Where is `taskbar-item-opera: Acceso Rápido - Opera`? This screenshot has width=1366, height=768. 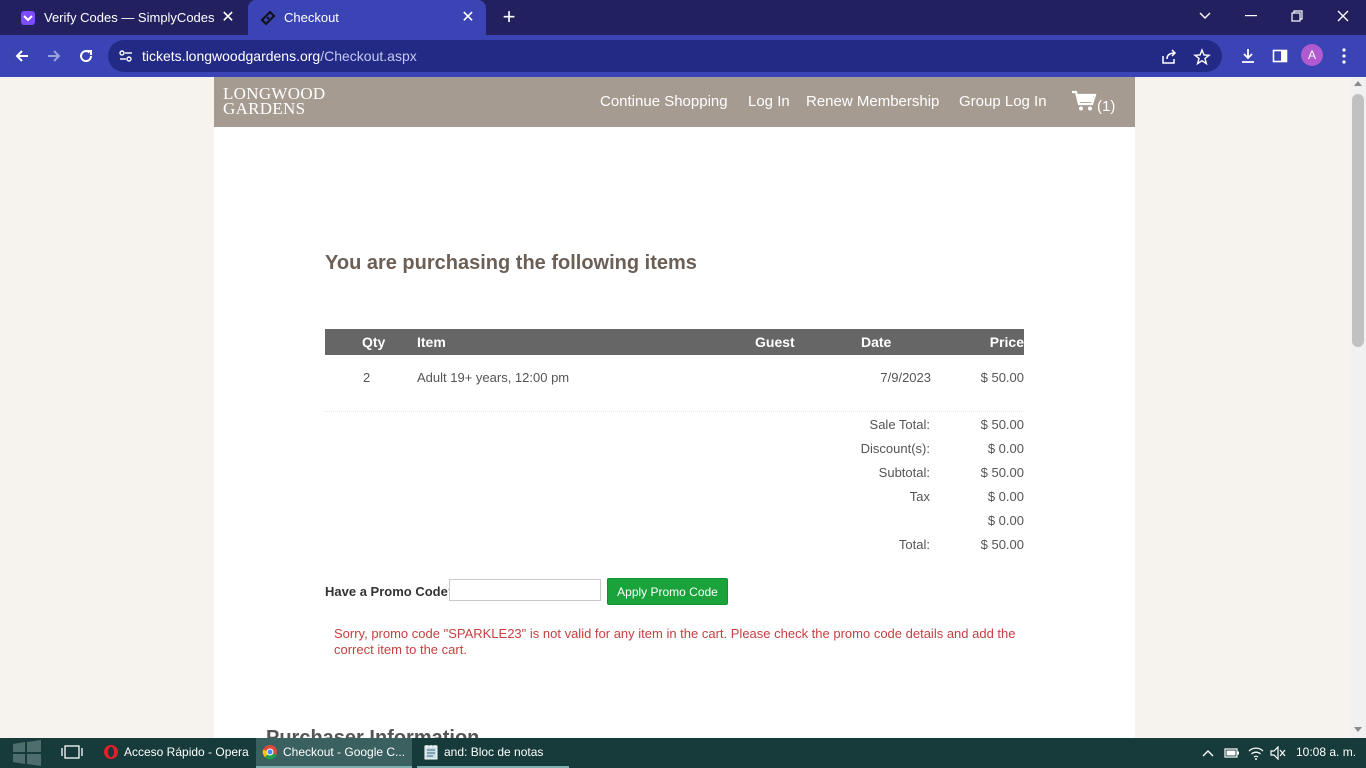 taskbar-item-opera: Acceso Rápido - Opera is located at coordinates (175, 753).